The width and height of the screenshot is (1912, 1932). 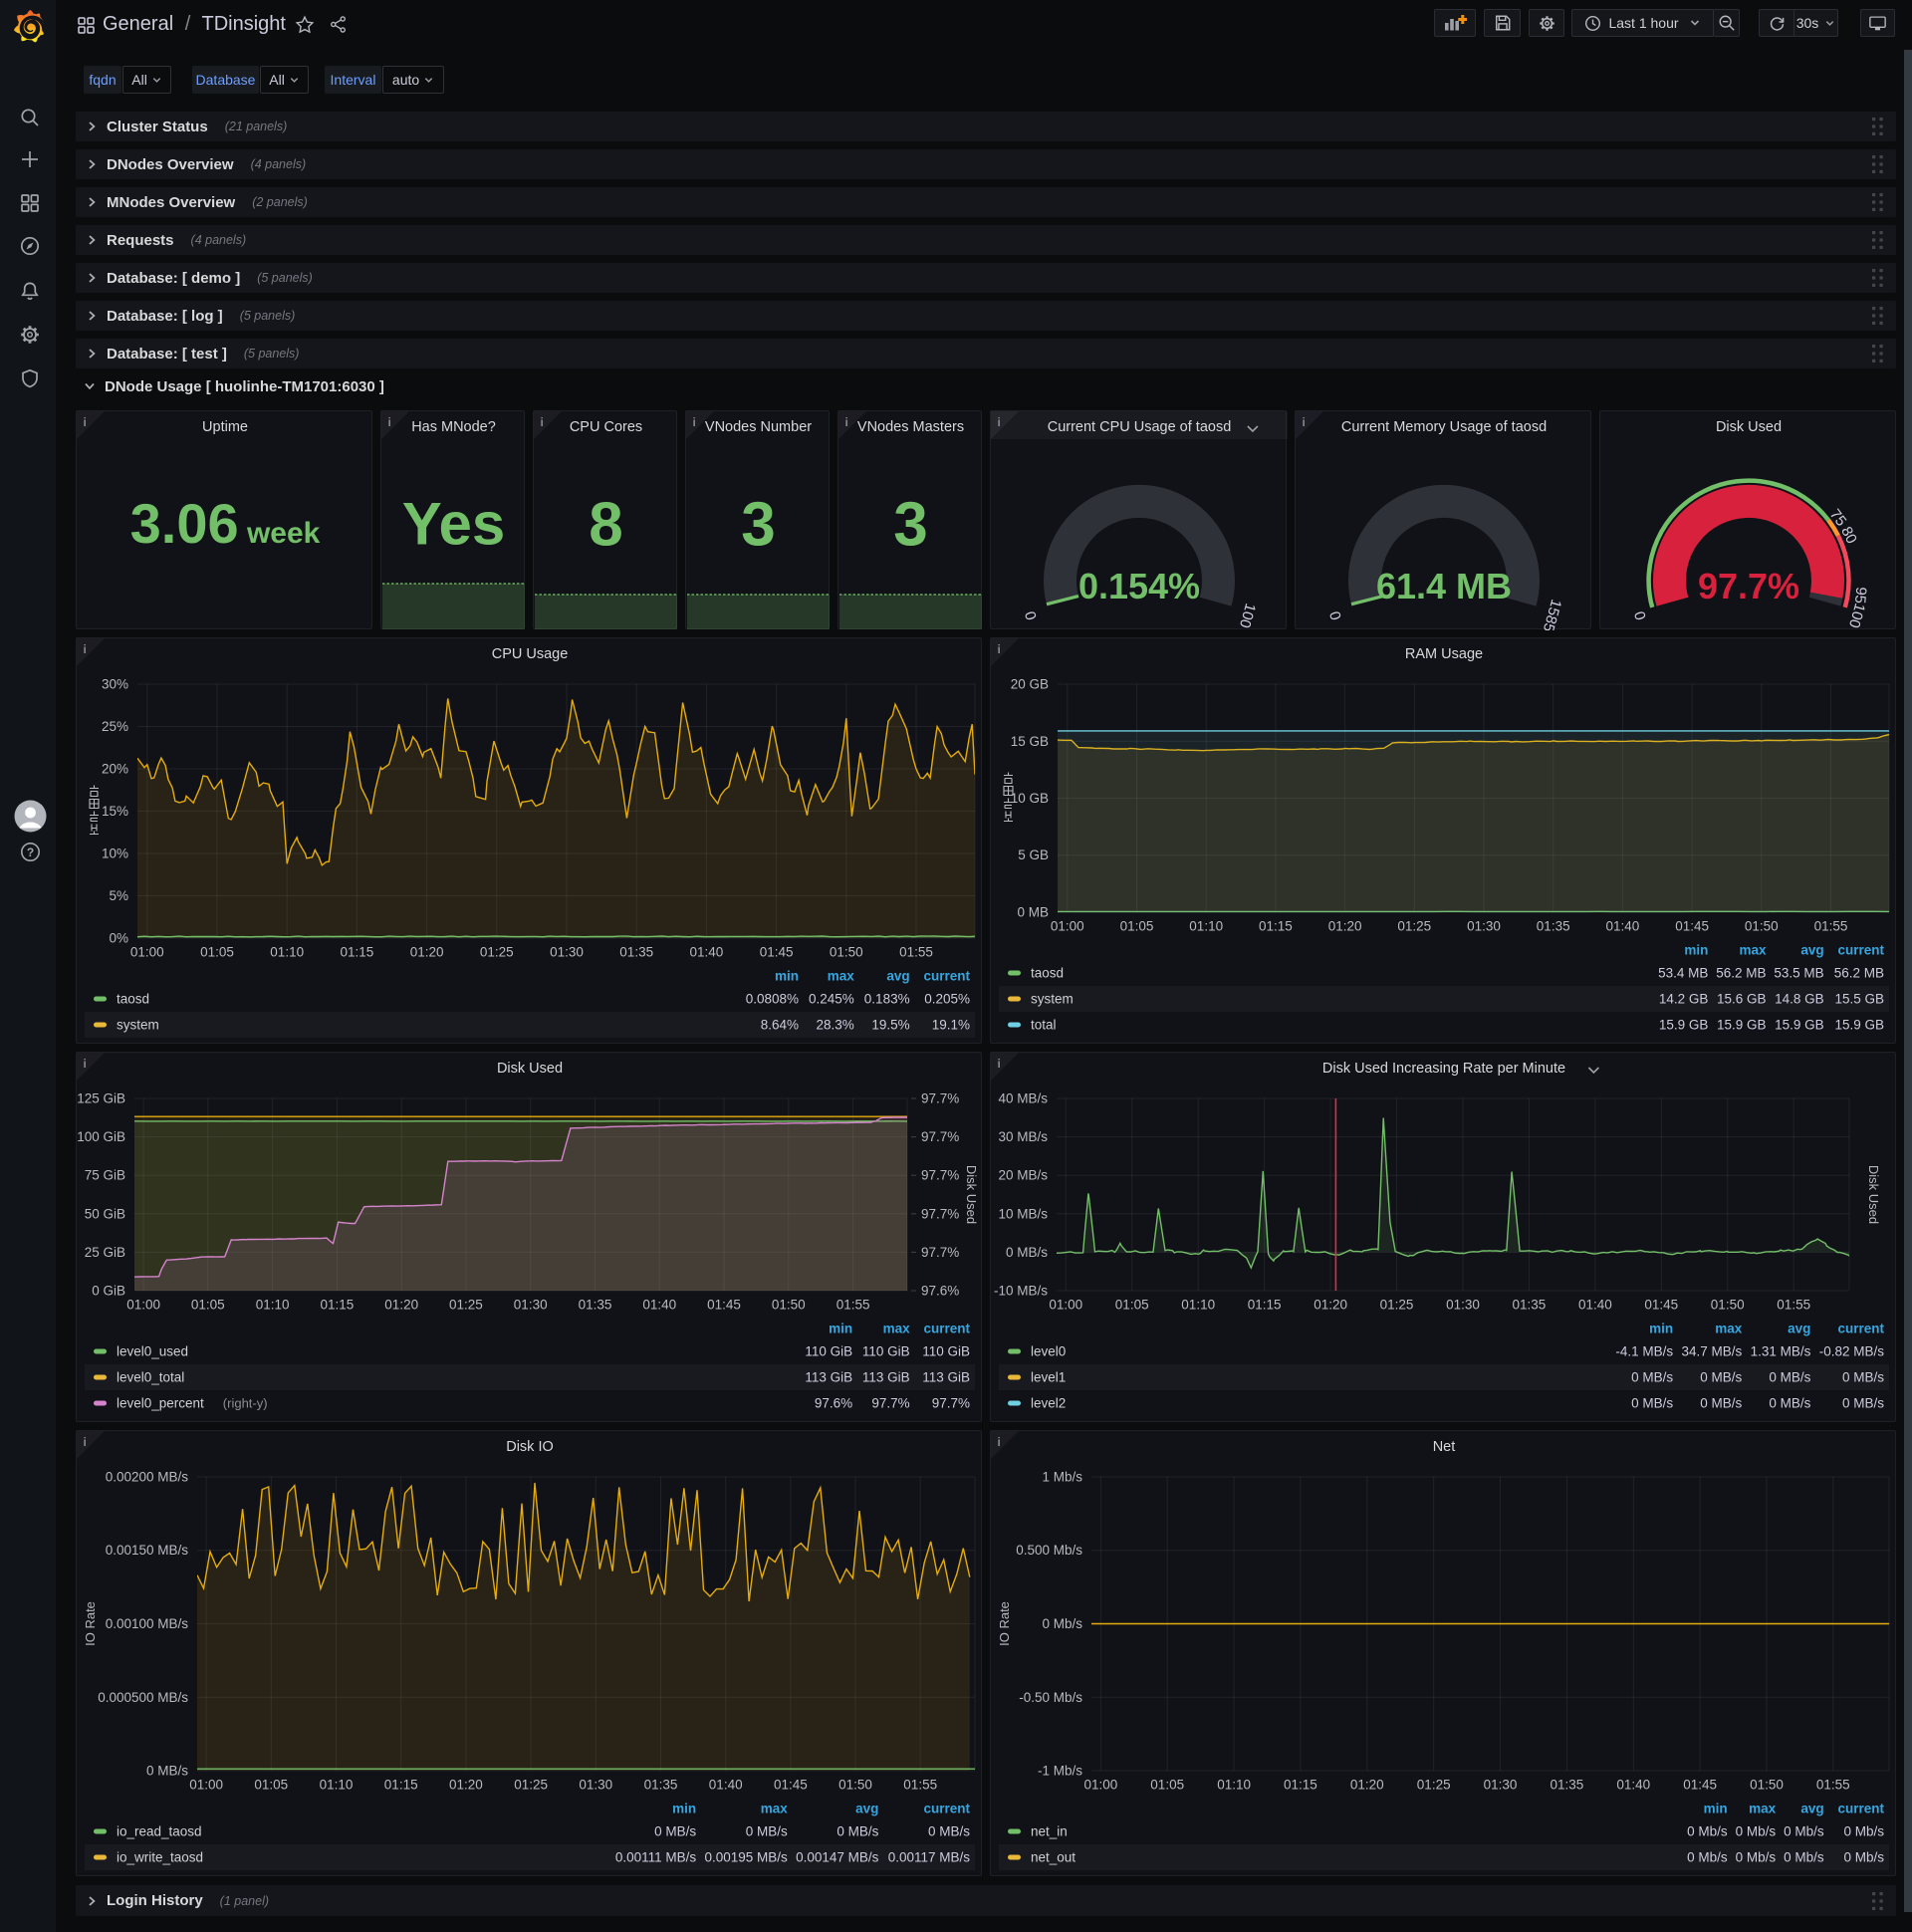 I want to click on svg-text: VNodes Masters, so click(x=910, y=427).